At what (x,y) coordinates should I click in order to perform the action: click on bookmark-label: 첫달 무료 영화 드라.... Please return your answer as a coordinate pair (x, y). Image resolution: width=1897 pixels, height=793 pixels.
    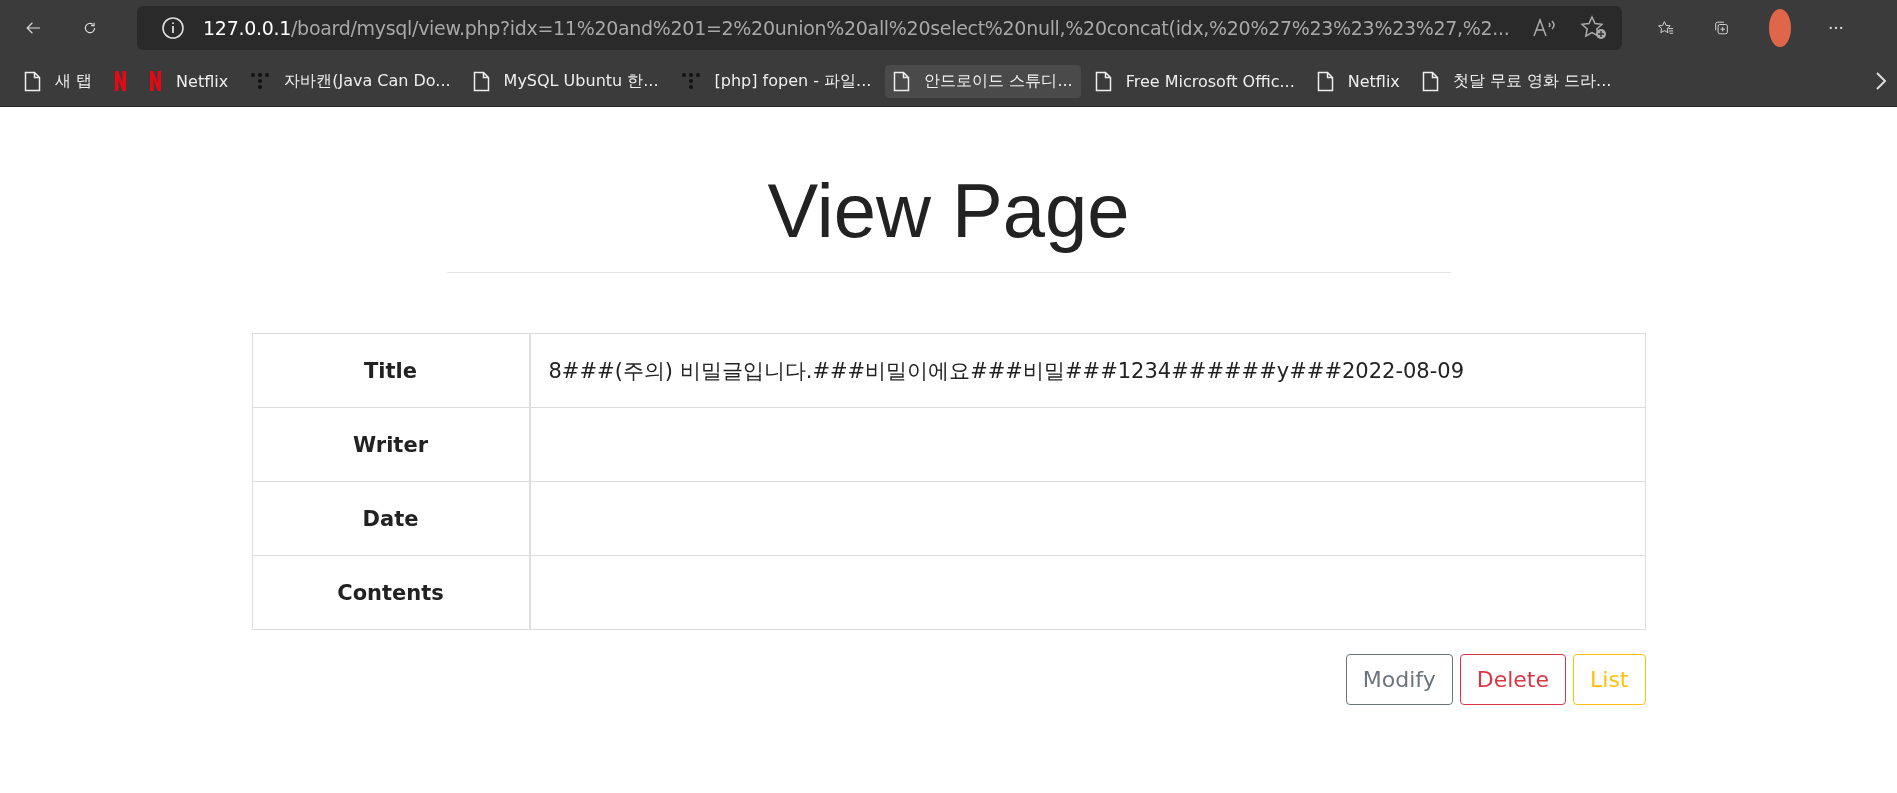
    Looking at the image, I should click on (1532, 81).